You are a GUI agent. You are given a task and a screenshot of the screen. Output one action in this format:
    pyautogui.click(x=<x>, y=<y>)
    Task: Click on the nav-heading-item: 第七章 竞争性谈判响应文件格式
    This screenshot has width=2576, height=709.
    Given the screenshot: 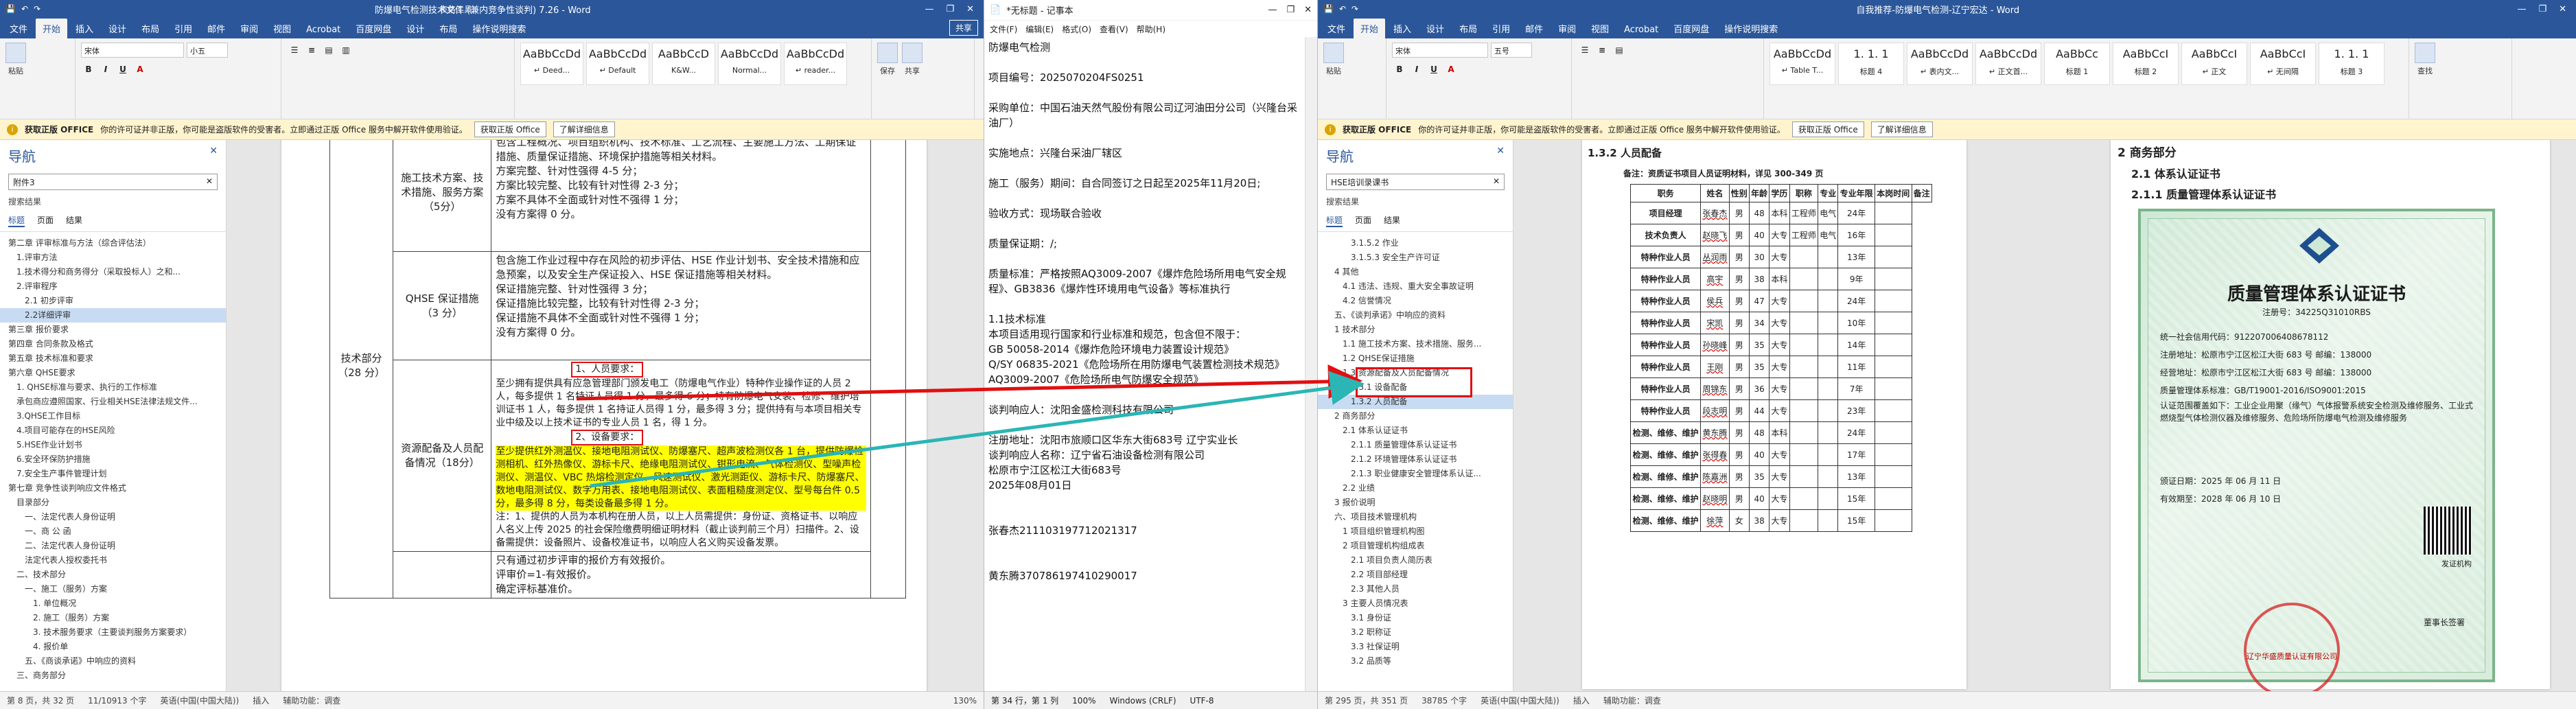 What is the action you would take?
    pyautogui.click(x=113, y=488)
    